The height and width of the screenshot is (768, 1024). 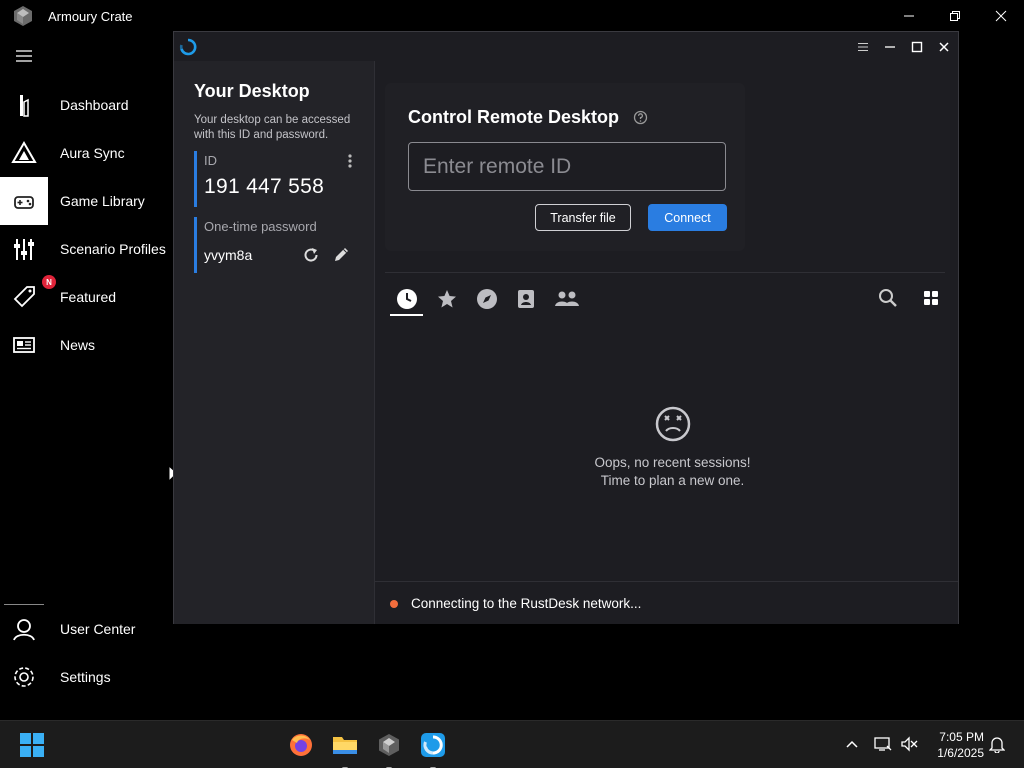 I want to click on nav-item-settings: Settings, so click(x=86, y=677).